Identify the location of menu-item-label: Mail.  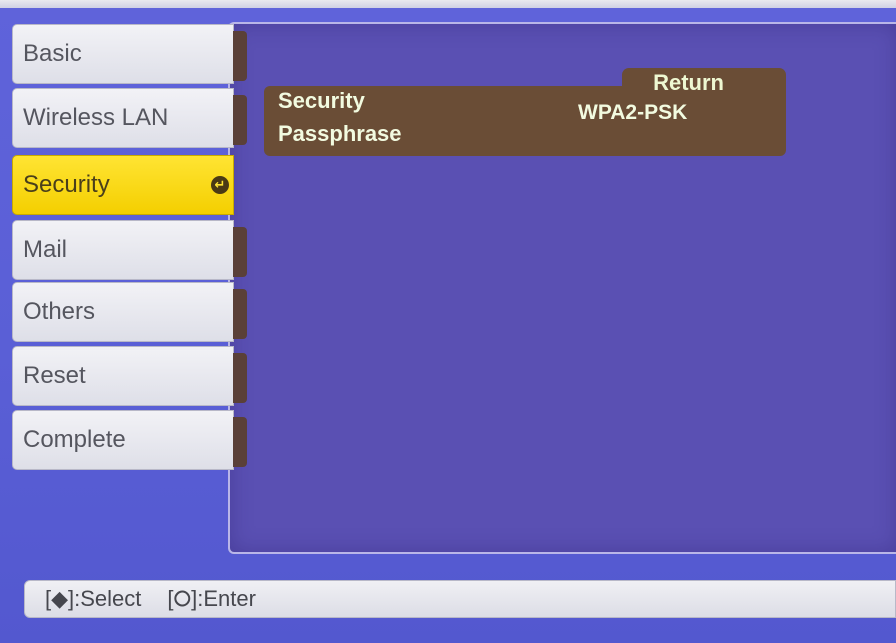
(45, 249).